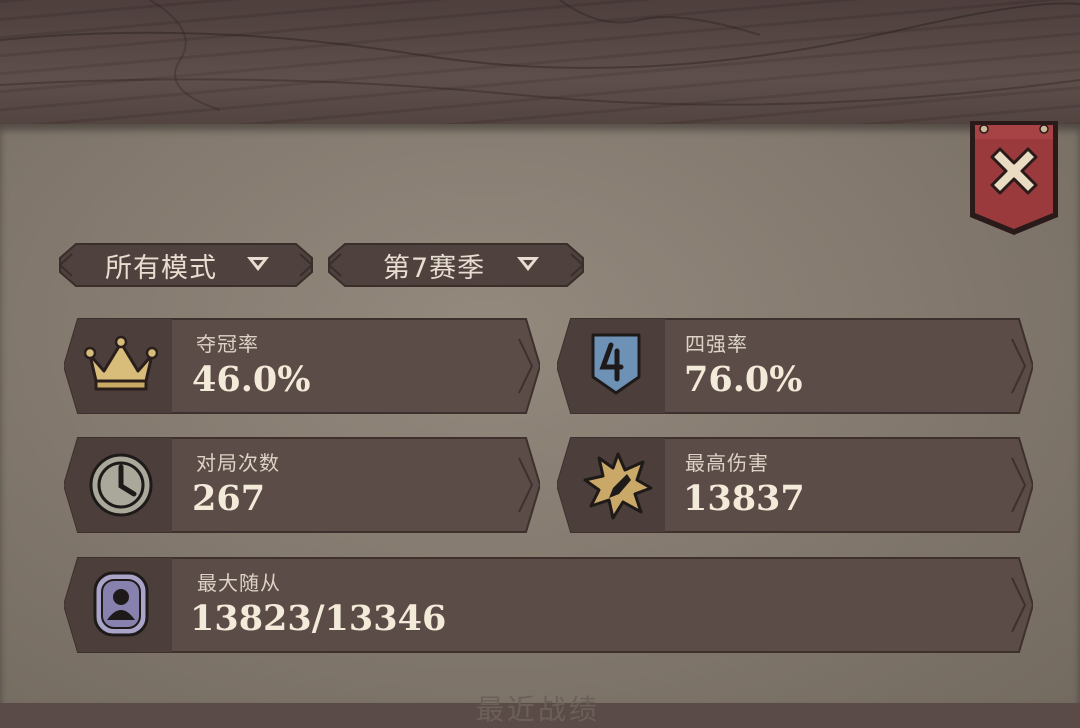 The height and width of the screenshot is (728, 1080). What do you see at coordinates (251, 379) in the screenshot?
I see `stat-value: 46.0%` at bounding box center [251, 379].